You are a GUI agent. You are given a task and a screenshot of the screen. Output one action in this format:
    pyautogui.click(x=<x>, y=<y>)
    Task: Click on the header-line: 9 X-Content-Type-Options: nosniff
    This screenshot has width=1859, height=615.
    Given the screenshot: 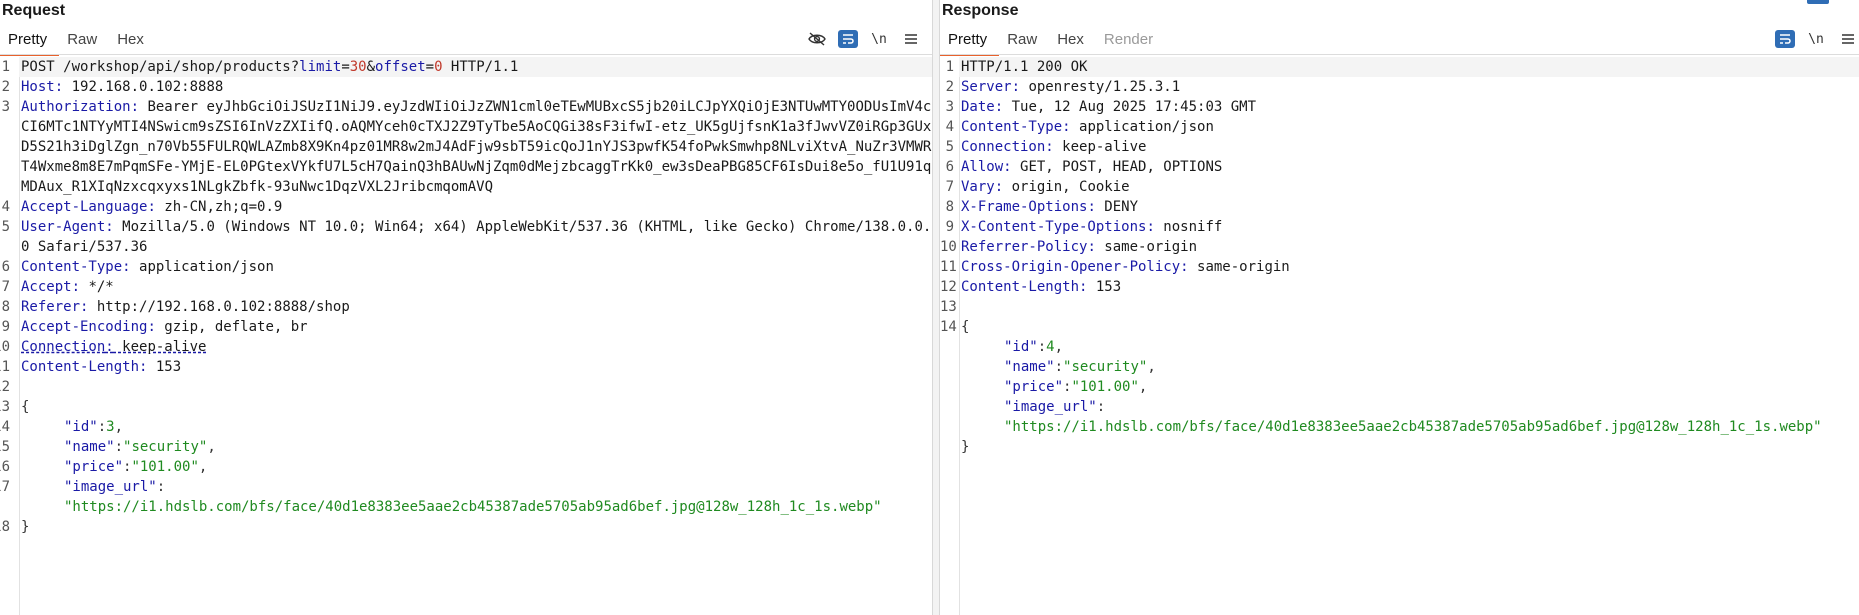 What is the action you would take?
    pyautogui.click(x=1399, y=227)
    